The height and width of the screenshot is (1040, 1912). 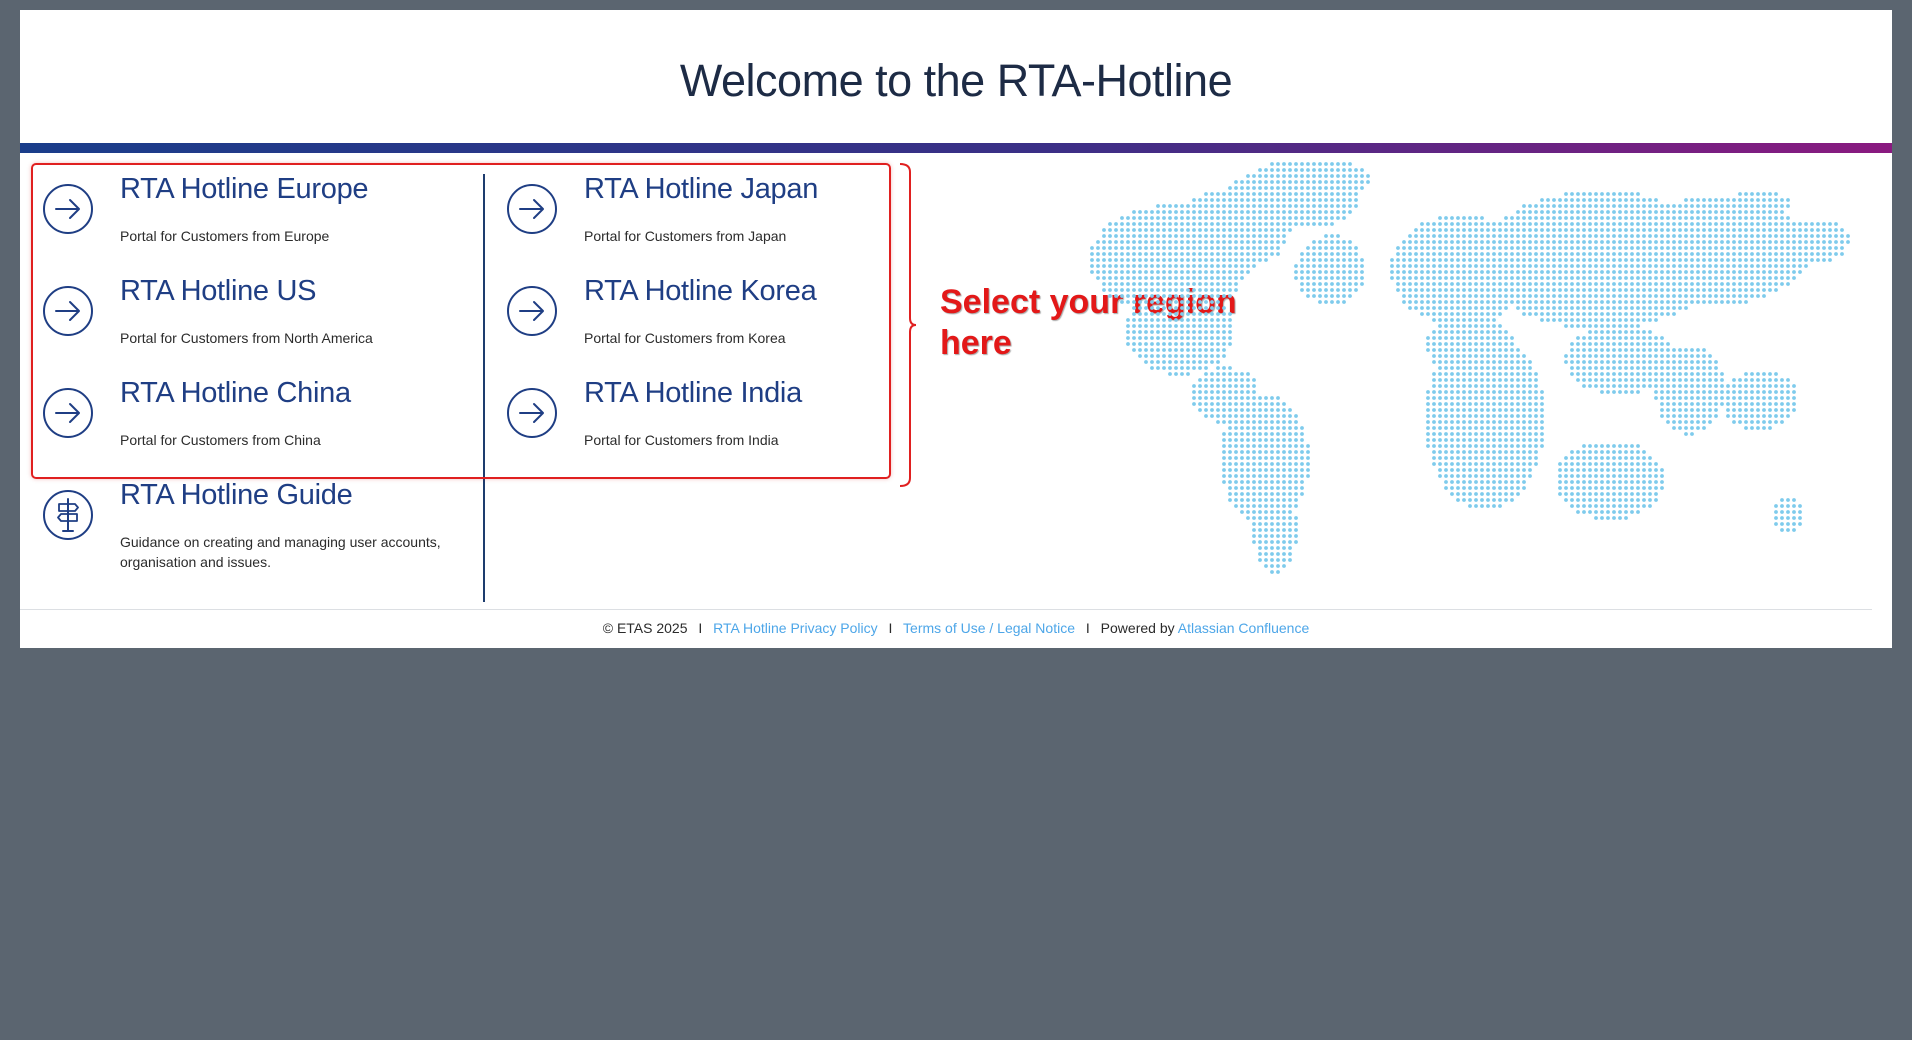 I want to click on guide-name: RTA Hotline Guide, so click(x=236, y=495).